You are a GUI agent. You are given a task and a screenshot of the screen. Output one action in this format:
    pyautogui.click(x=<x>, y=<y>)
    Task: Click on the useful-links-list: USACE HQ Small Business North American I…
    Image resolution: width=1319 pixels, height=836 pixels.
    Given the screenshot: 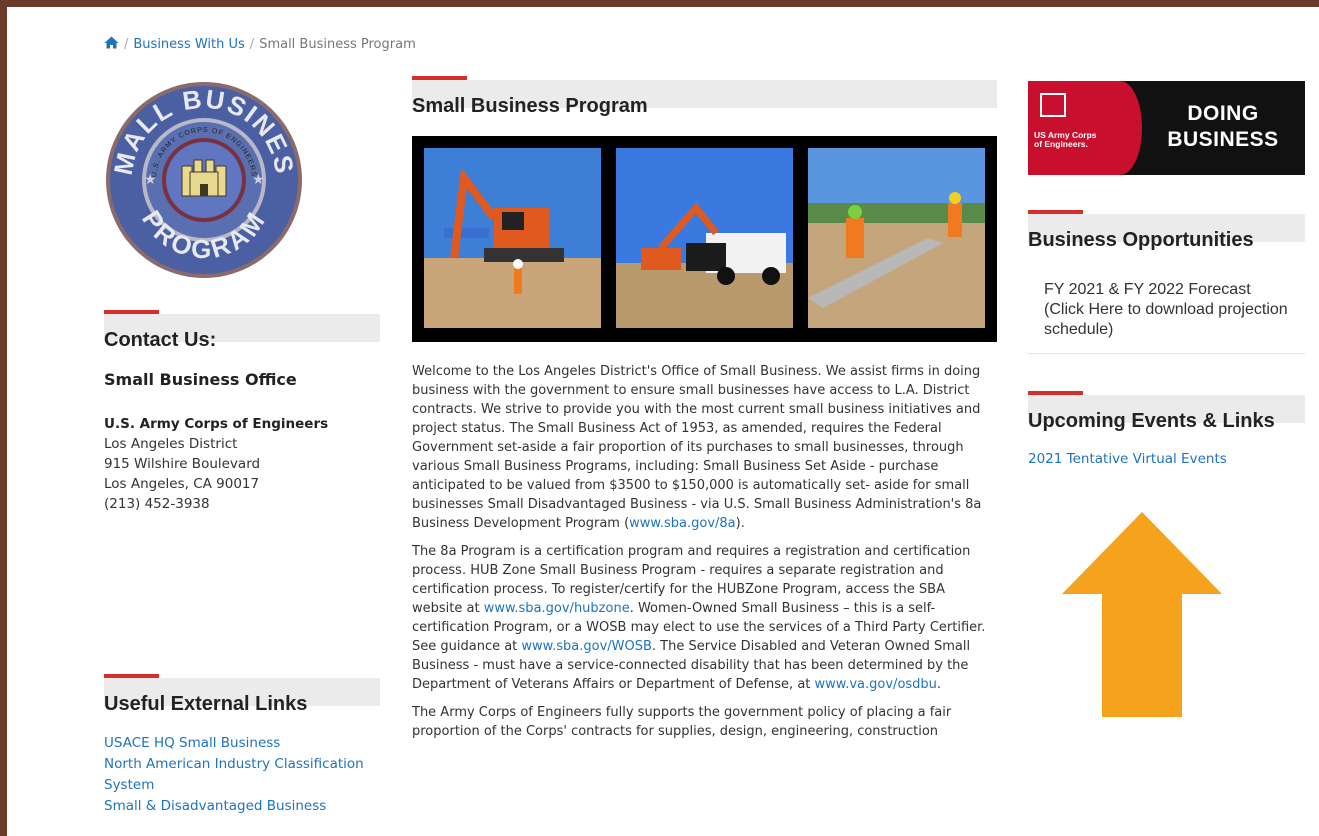 What is the action you would take?
    pyautogui.click(x=234, y=775)
    